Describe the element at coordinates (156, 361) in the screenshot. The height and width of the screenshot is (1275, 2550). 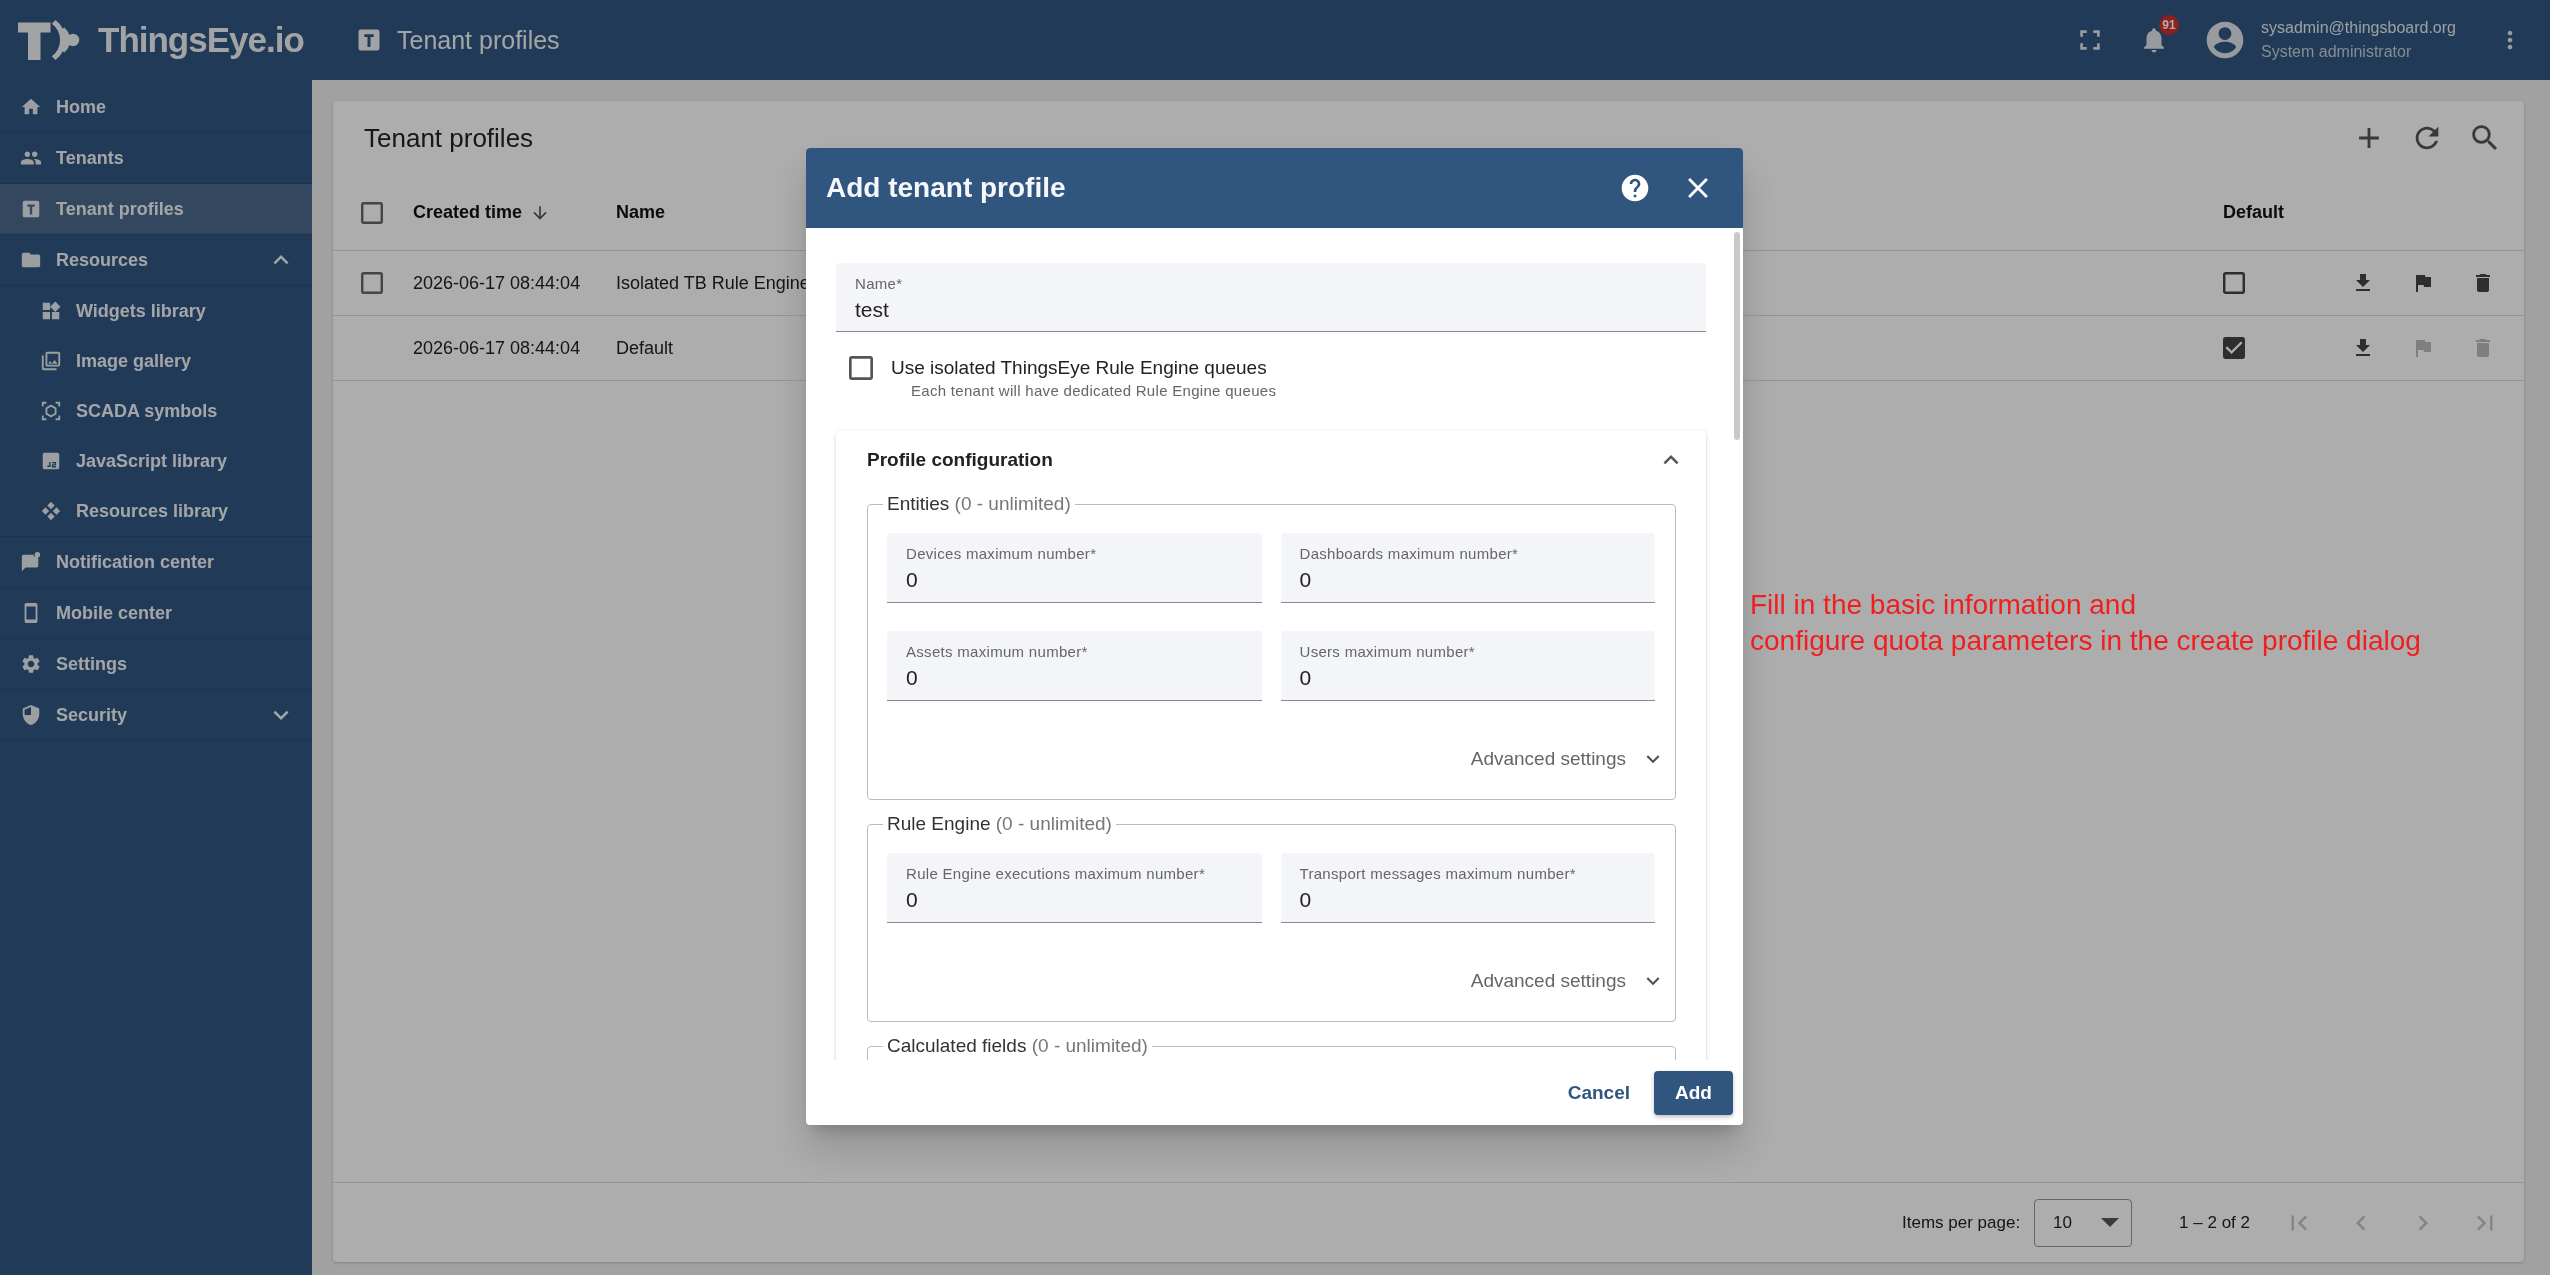
I see `sidebar-item: Image gallery` at that location.